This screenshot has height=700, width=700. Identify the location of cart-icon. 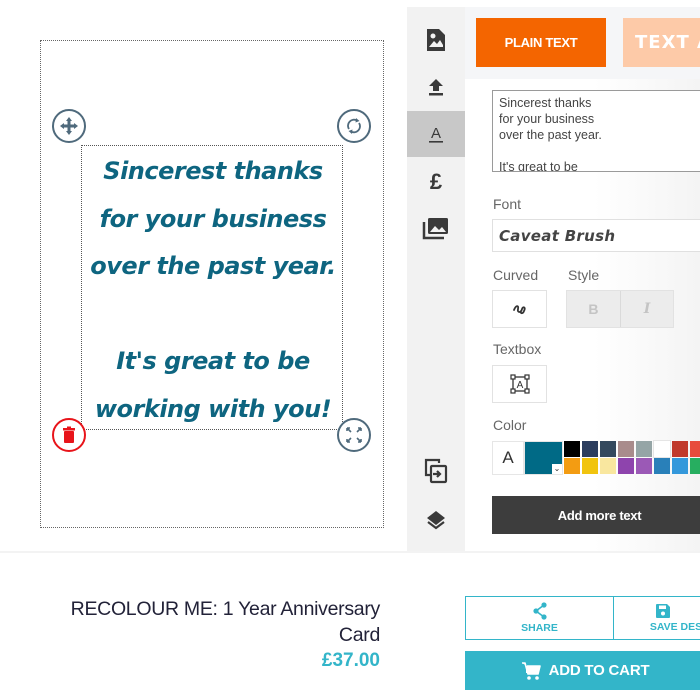
(531, 670).